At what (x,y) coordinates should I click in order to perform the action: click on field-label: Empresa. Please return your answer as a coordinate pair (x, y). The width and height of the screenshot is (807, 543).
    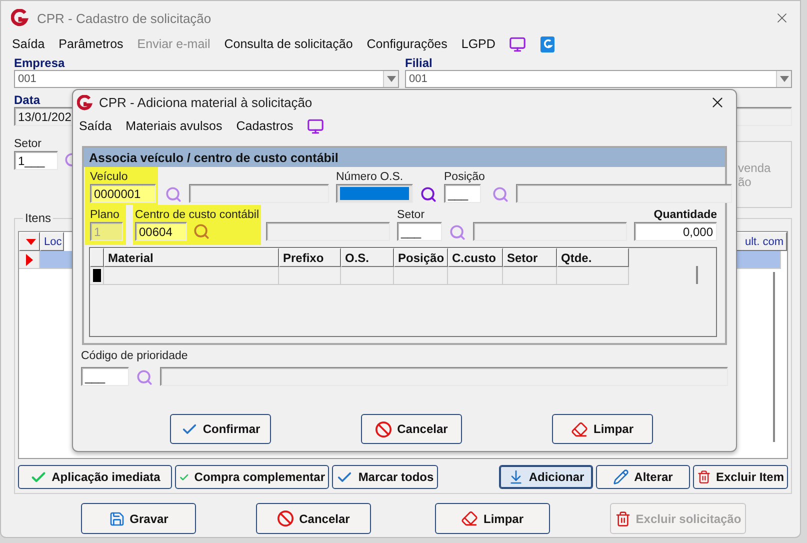
    Looking at the image, I should click on (40, 63).